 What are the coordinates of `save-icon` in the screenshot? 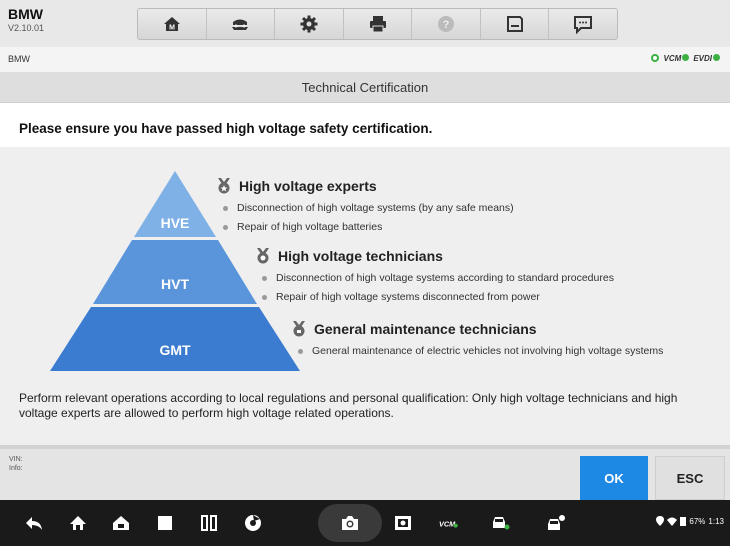 It's located at (514, 24).